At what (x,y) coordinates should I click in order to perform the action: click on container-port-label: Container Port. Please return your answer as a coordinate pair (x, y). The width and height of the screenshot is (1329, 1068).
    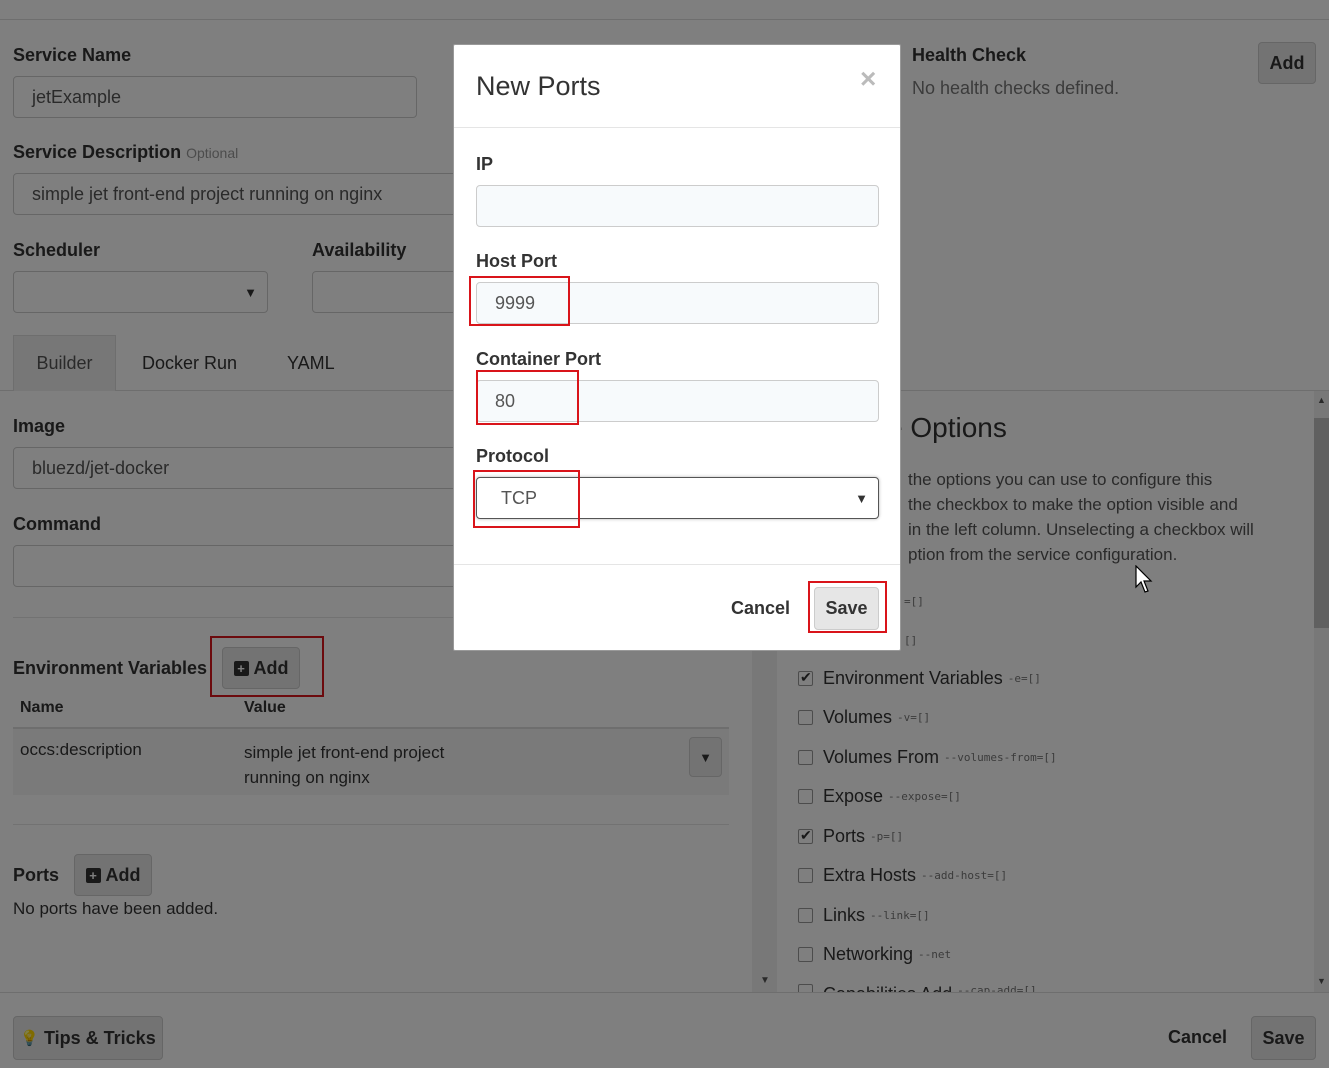
    Looking at the image, I should click on (539, 359).